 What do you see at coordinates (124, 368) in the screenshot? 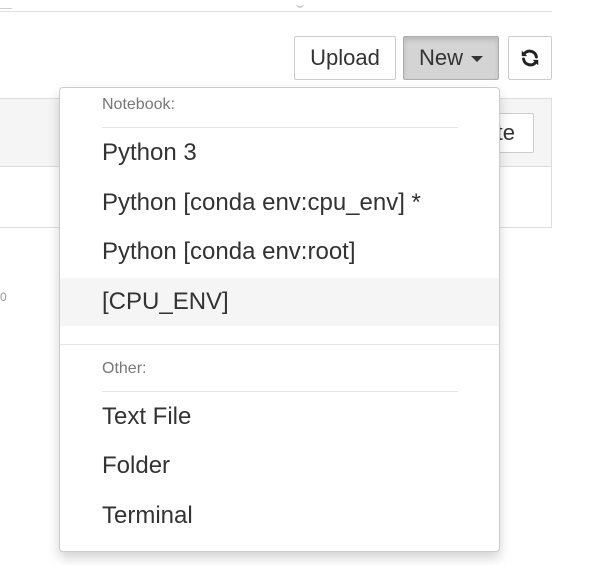
I see `other-section-header: Other:` at bounding box center [124, 368].